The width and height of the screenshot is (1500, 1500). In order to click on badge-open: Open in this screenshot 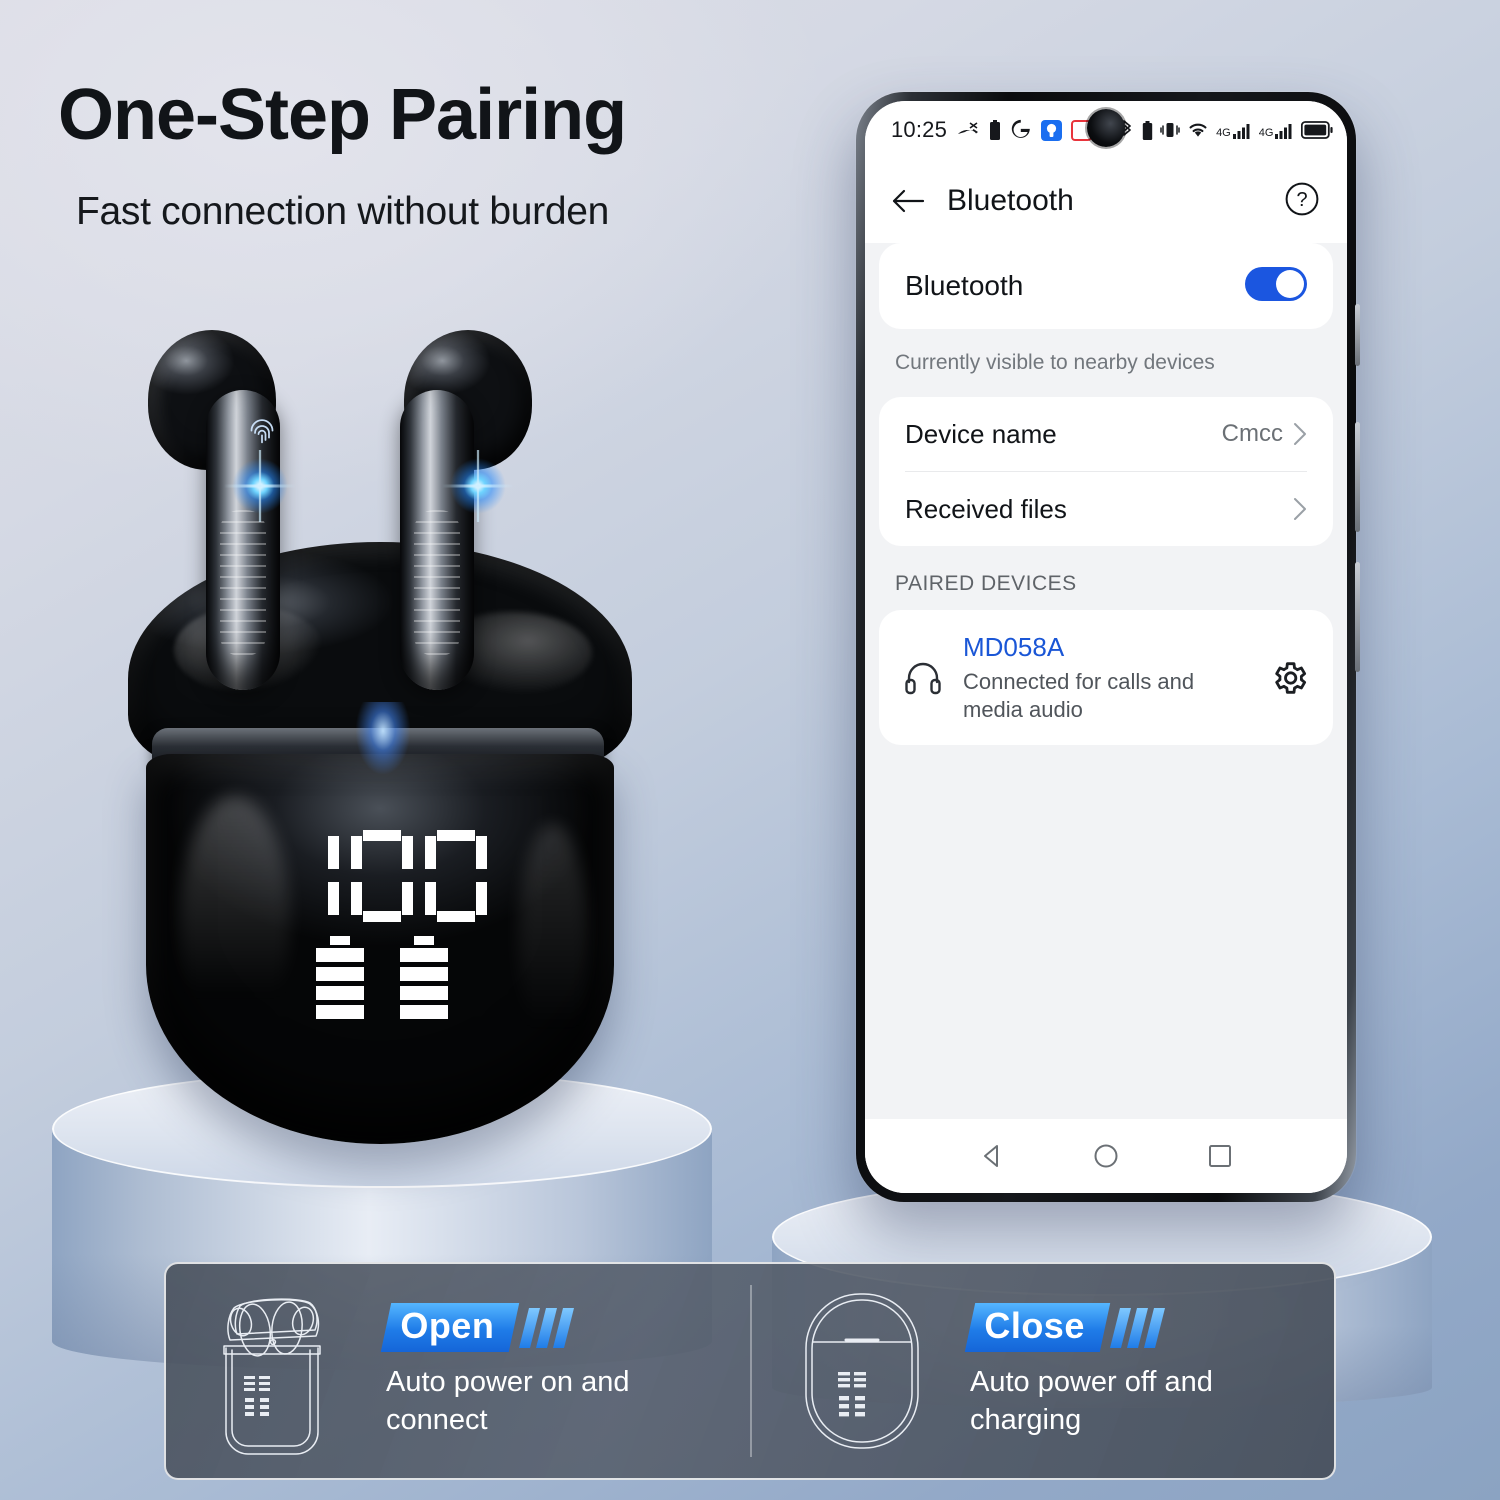, I will do `click(477, 1328)`.